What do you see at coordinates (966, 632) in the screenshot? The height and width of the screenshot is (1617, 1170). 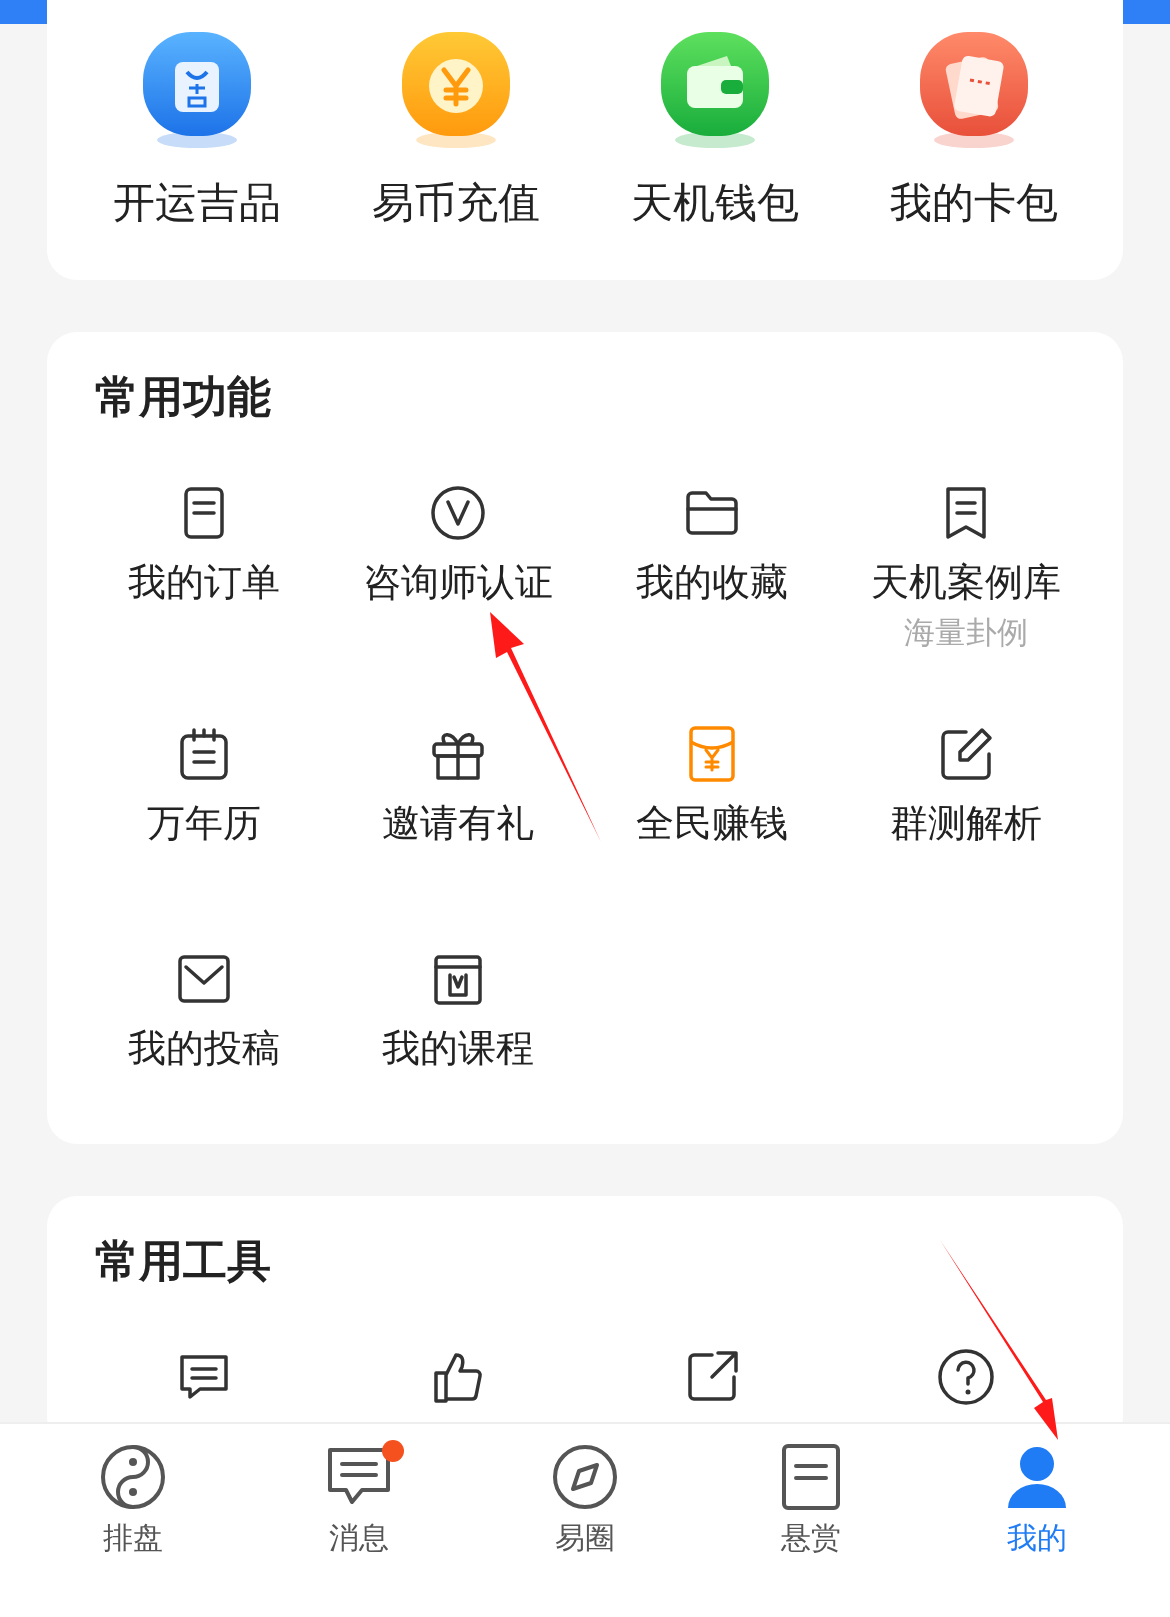 I see `function-subtitle: 海量卦例` at bounding box center [966, 632].